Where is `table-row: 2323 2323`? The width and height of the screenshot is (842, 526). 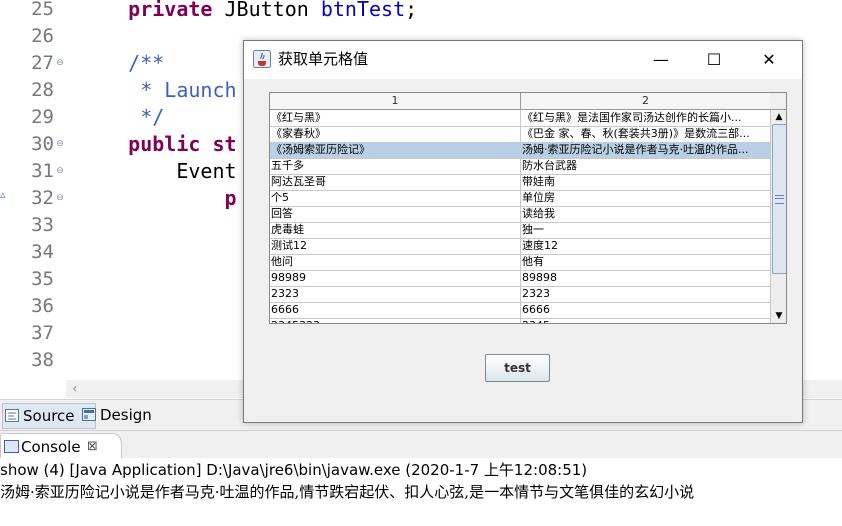 table-row: 2323 2323 is located at coordinates (520, 294).